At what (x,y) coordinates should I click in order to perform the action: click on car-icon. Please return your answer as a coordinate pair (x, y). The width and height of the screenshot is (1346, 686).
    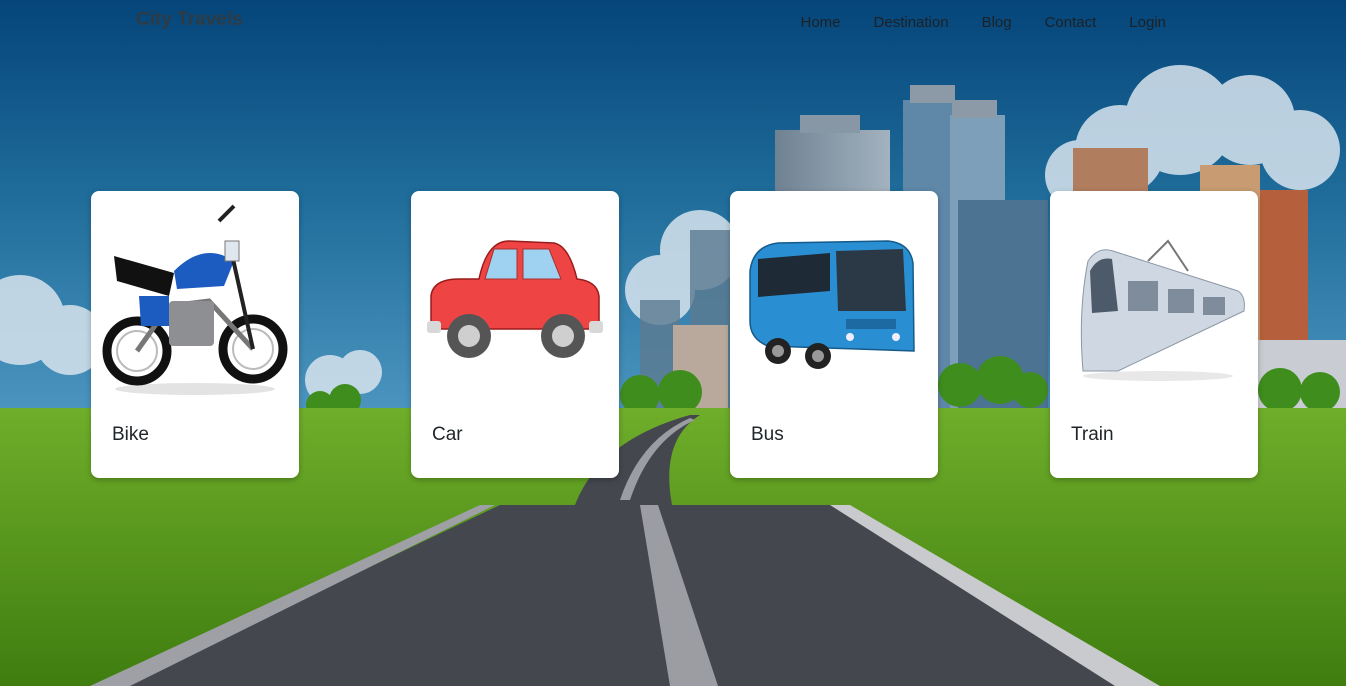
    Looking at the image, I should click on (515, 299).